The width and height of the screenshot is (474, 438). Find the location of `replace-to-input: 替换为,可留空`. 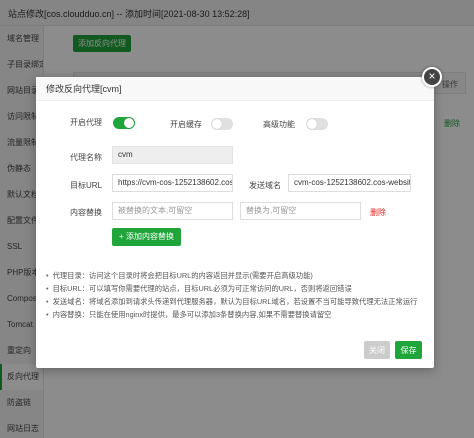

replace-to-input: 替换为,可留空 is located at coordinates (300, 211).